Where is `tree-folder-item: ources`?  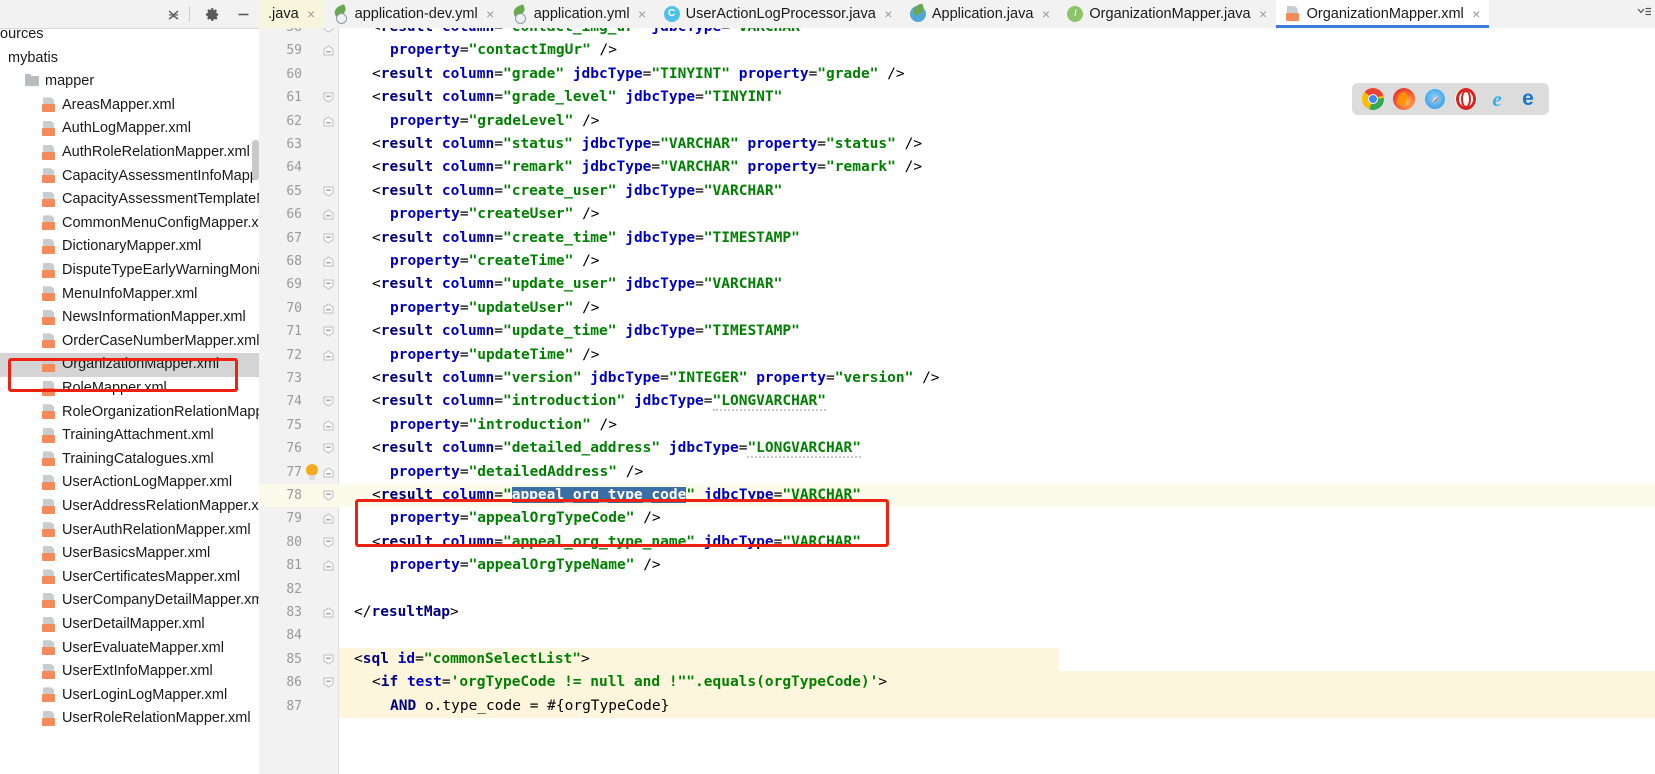
tree-folder-item: ources is located at coordinates (129, 35).